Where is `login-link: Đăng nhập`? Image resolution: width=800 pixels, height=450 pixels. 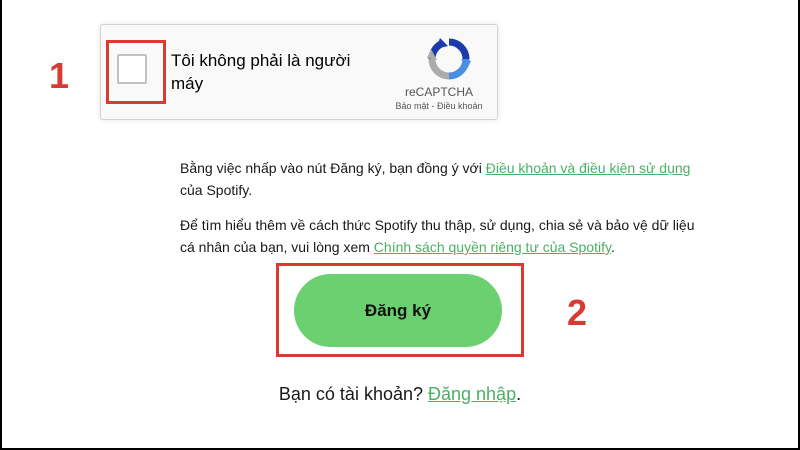
login-link: Đăng nhập is located at coordinates (472, 394).